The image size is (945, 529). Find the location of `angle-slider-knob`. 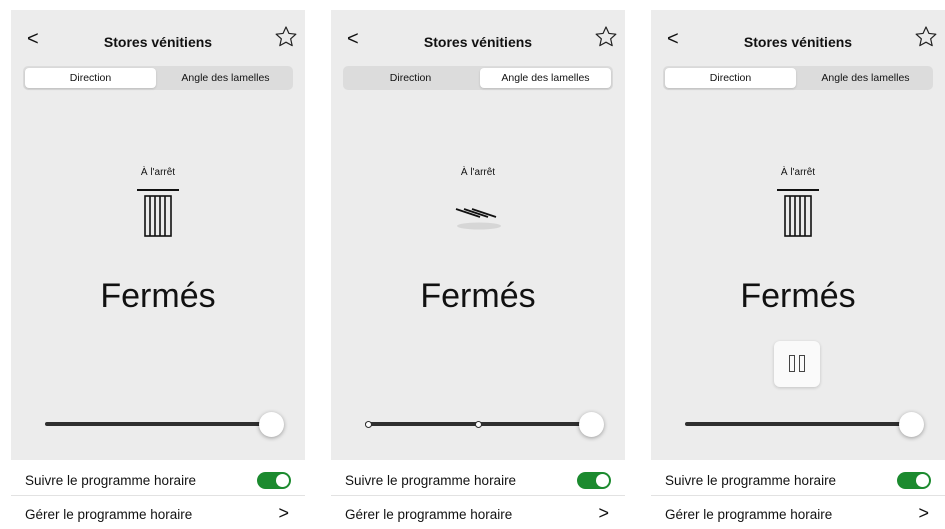

angle-slider-knob is located at coordinates (591, 424).